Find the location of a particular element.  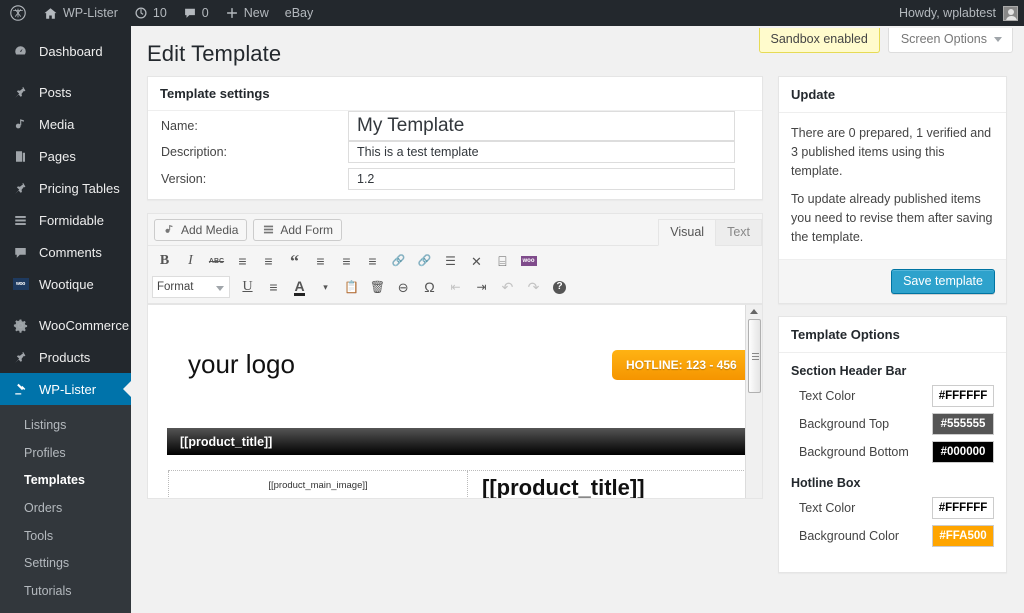

sidebar-item-media: Media is located at coordinates (65, 124).